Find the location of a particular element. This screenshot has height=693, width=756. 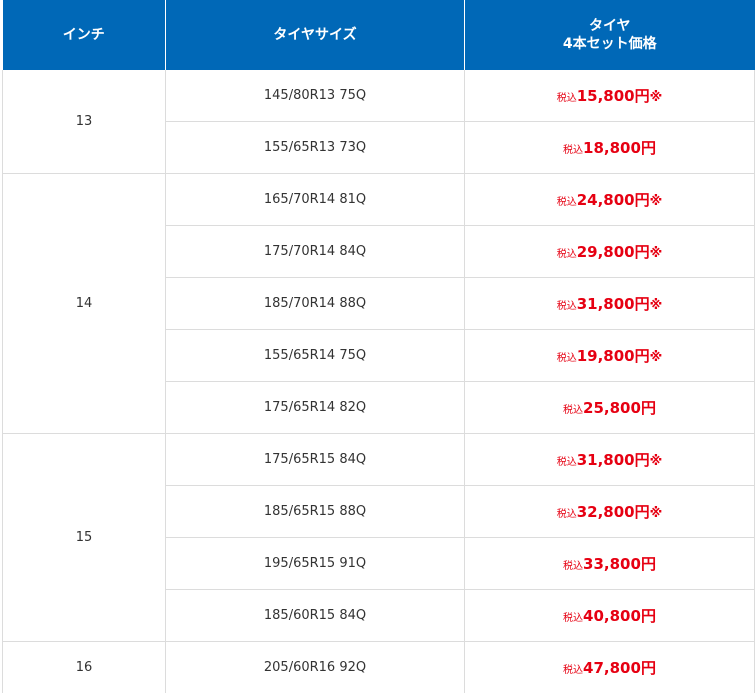

price-cell: 税込29,800円※ is located at coordinates (610, 252).